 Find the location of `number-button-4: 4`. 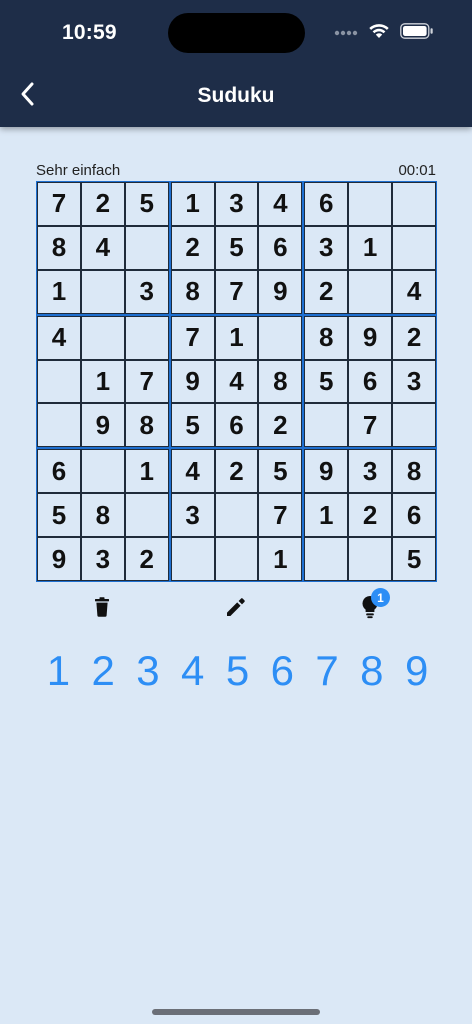

number-button-4: 4 is located at coordinates (192, 671).